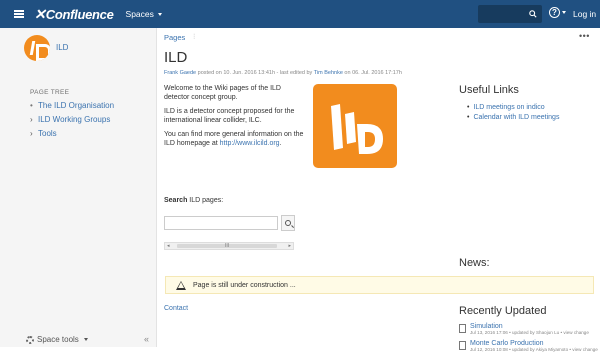 The width and height of the screenshot is (600, 357). What do you see at coordinates (176, 200) in the screenshot?
I see `search-label-bold: Search` at bounding box center [176, 200].